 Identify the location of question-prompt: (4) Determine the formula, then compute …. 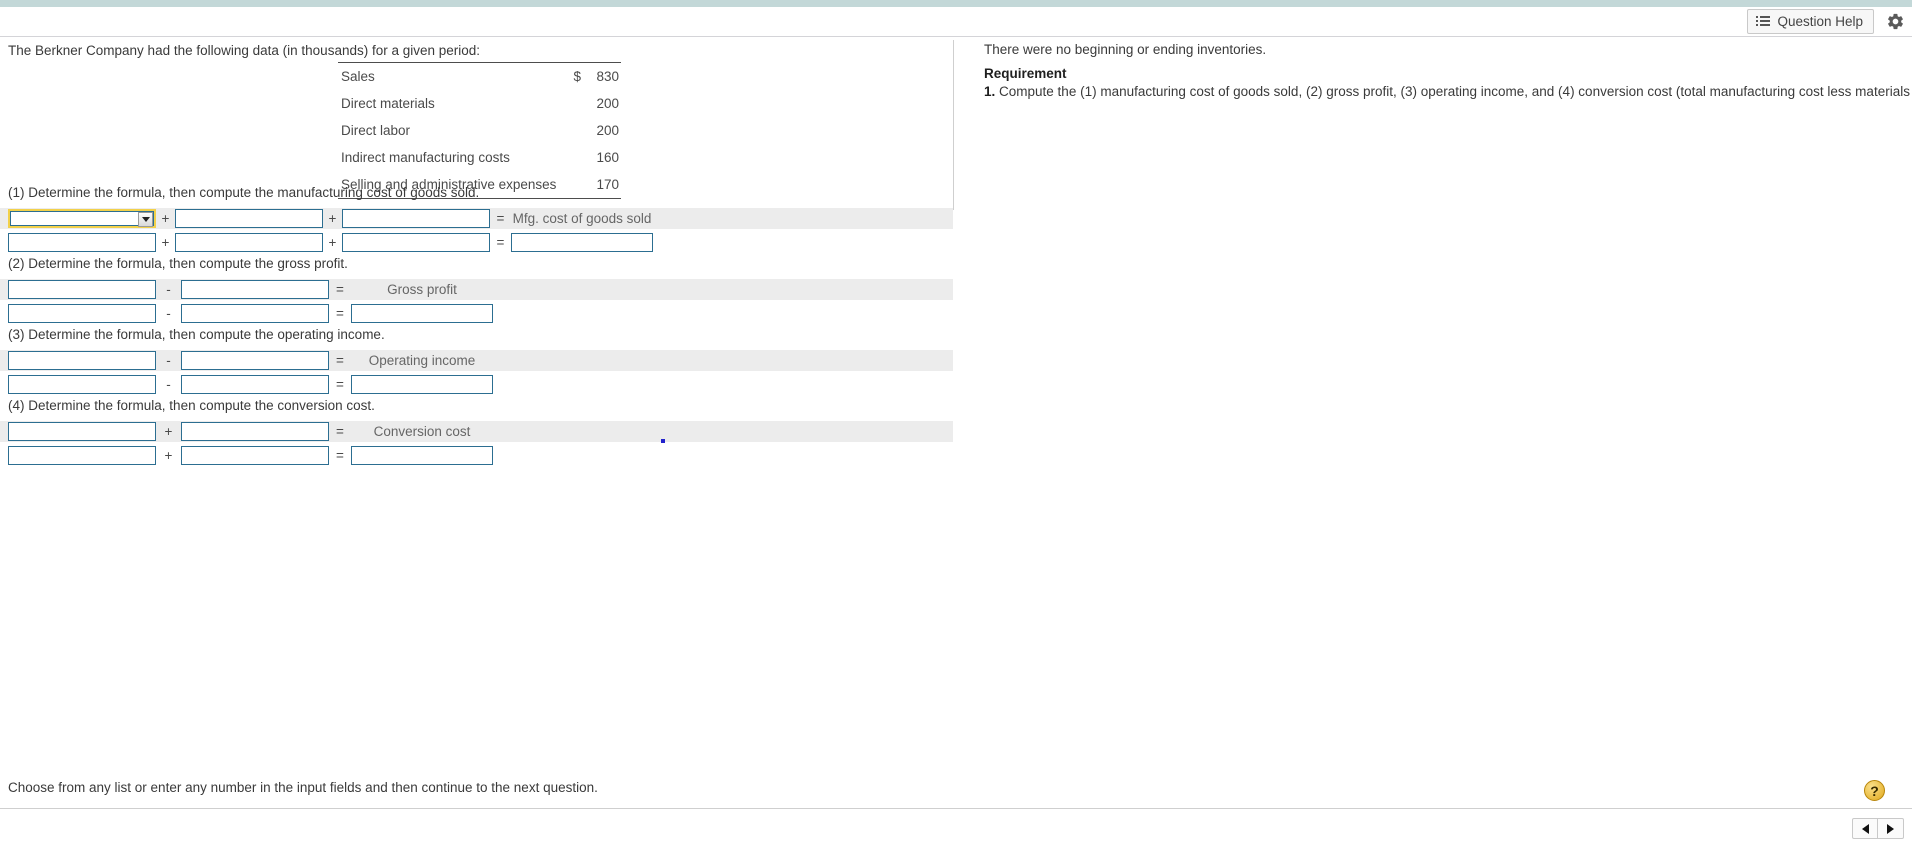
(191, 405).